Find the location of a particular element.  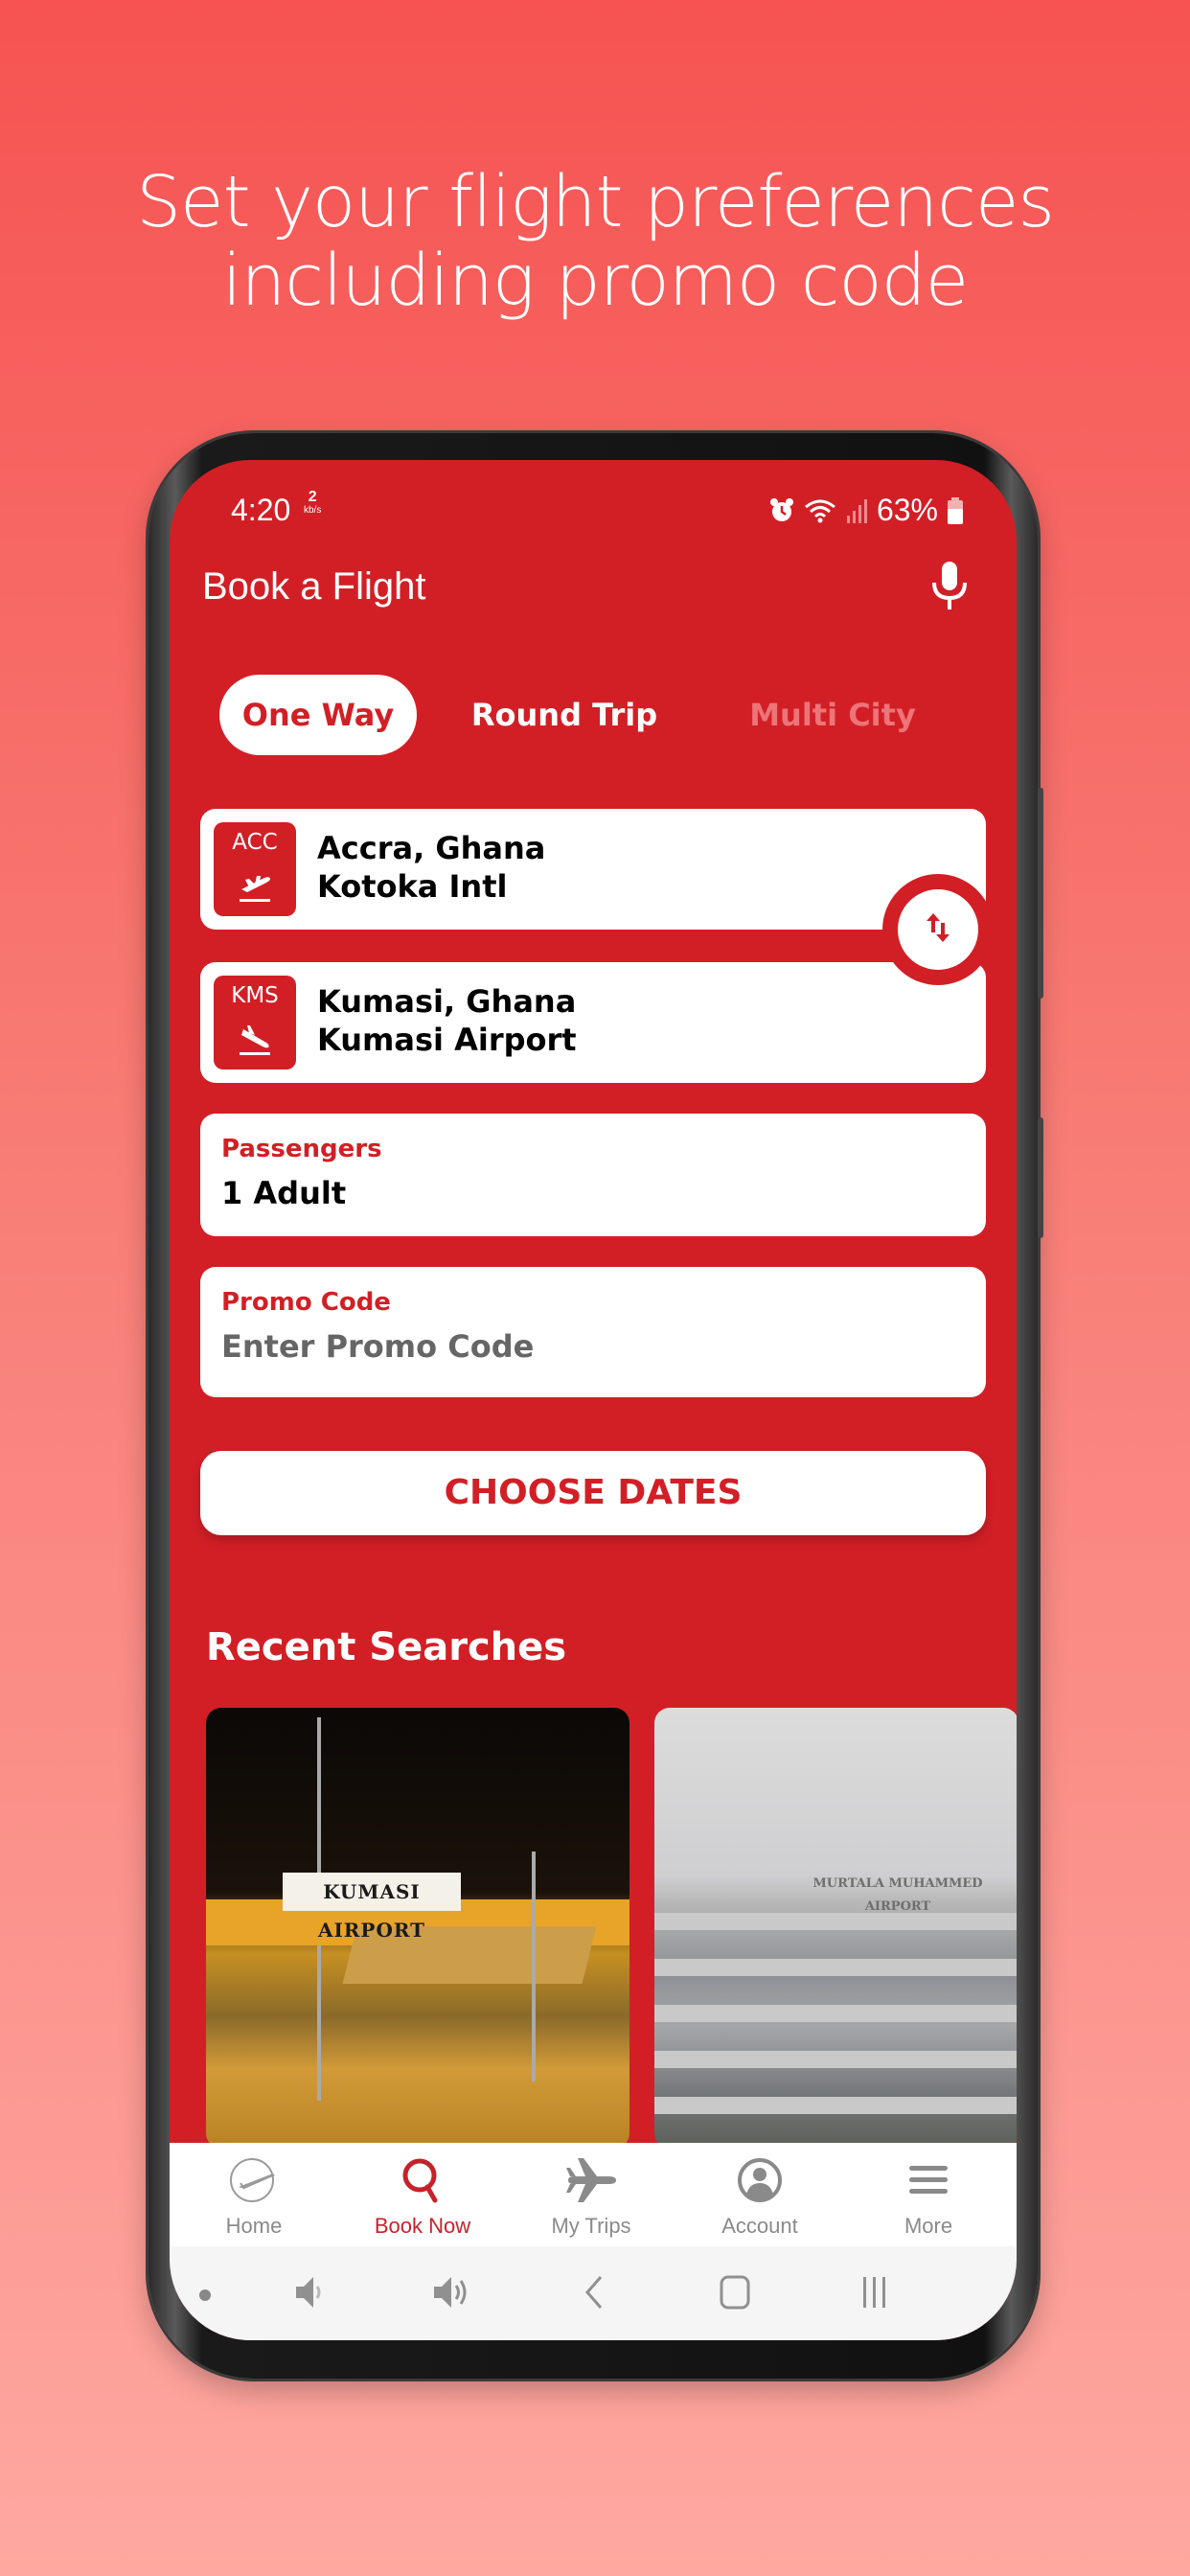

airport-sign: KUMASI AIRPORT is located at coordinates (372, 1907).